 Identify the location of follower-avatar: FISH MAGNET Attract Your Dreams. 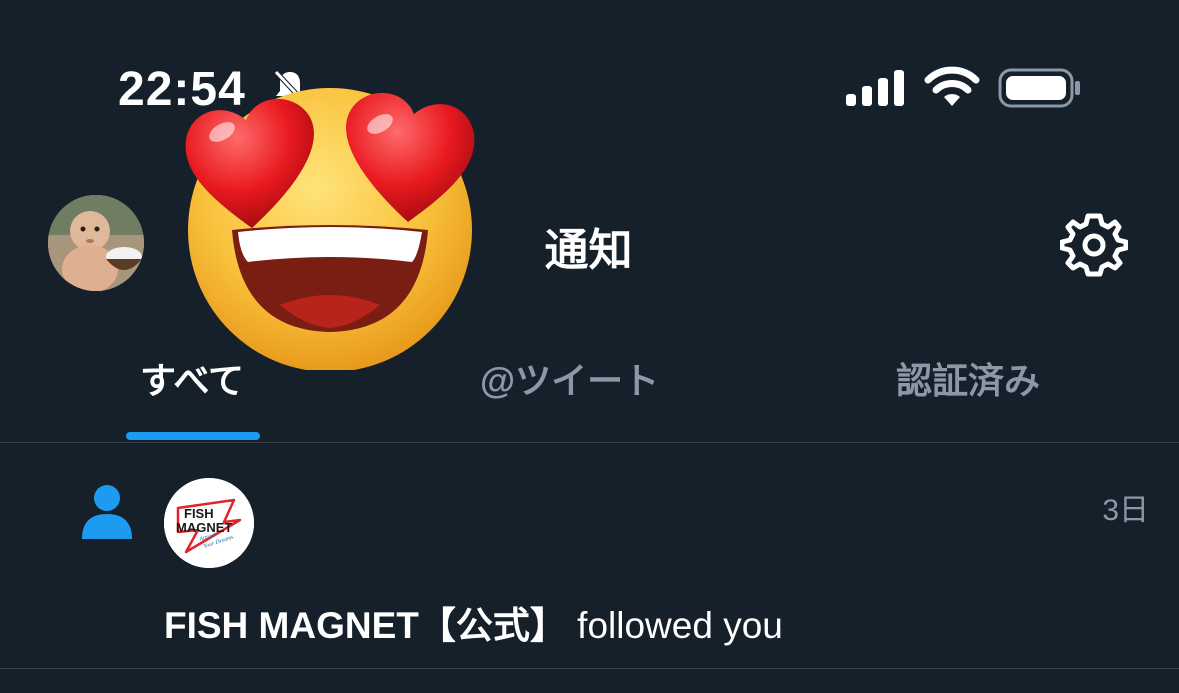
(209, 523).